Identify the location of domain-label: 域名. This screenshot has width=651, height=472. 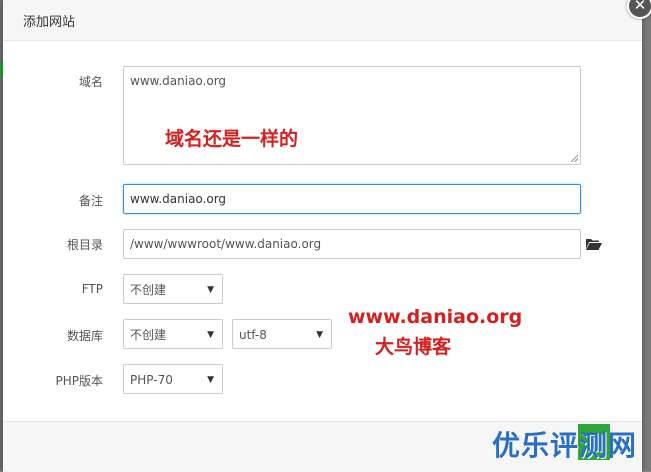
(90, 82).